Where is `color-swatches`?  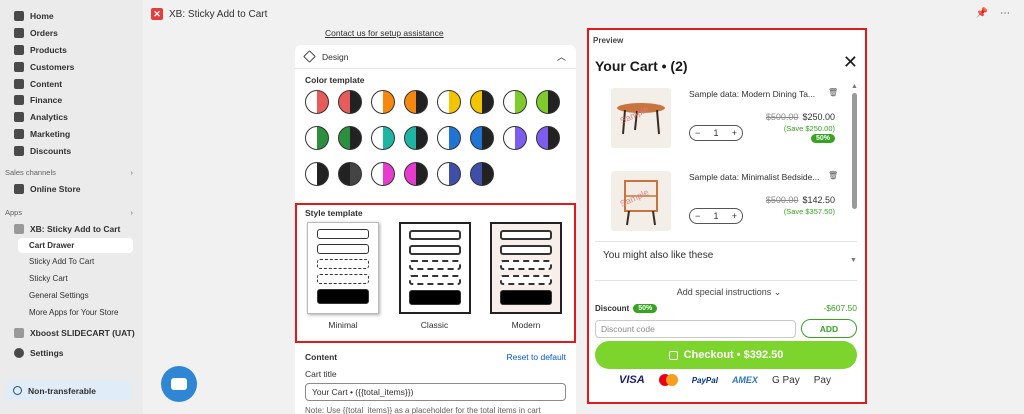
color-swatches is located at coordinates (435, 135).